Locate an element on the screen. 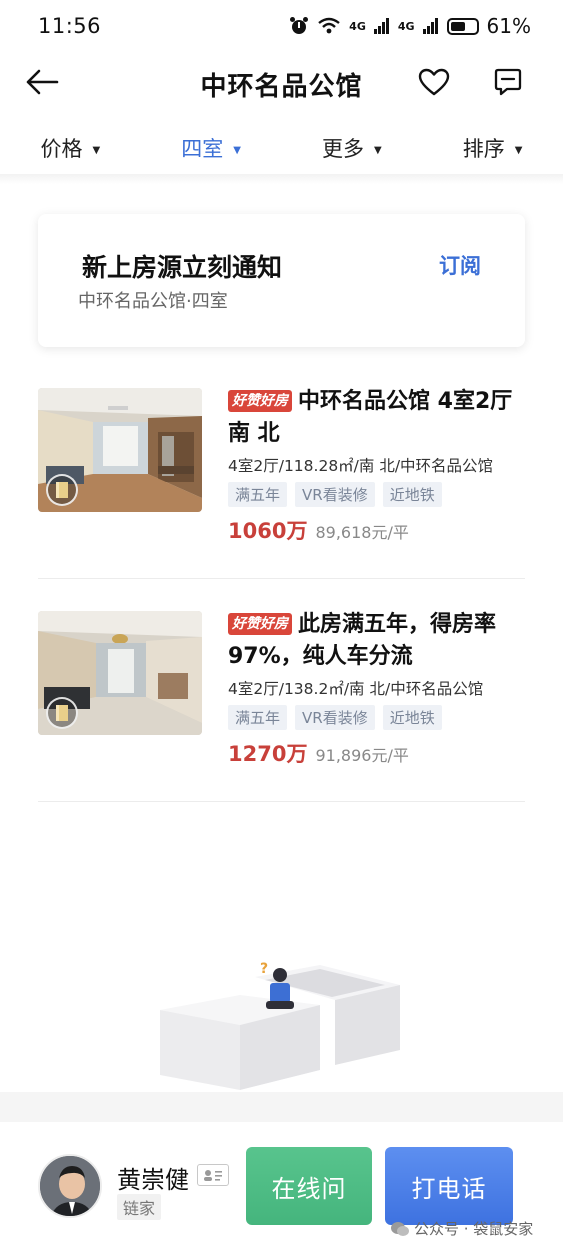 This screenshot has height=1251, width=563. filter-sort: 排序 ▼ is located at coordinates (492, 148).